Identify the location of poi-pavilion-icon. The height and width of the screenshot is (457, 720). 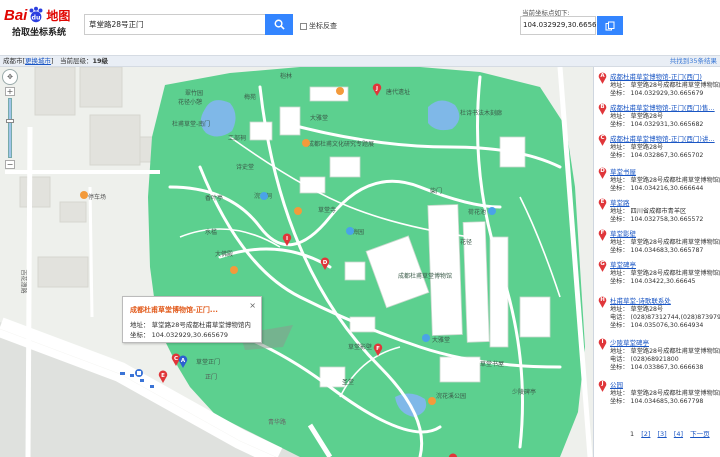
(234, 270).